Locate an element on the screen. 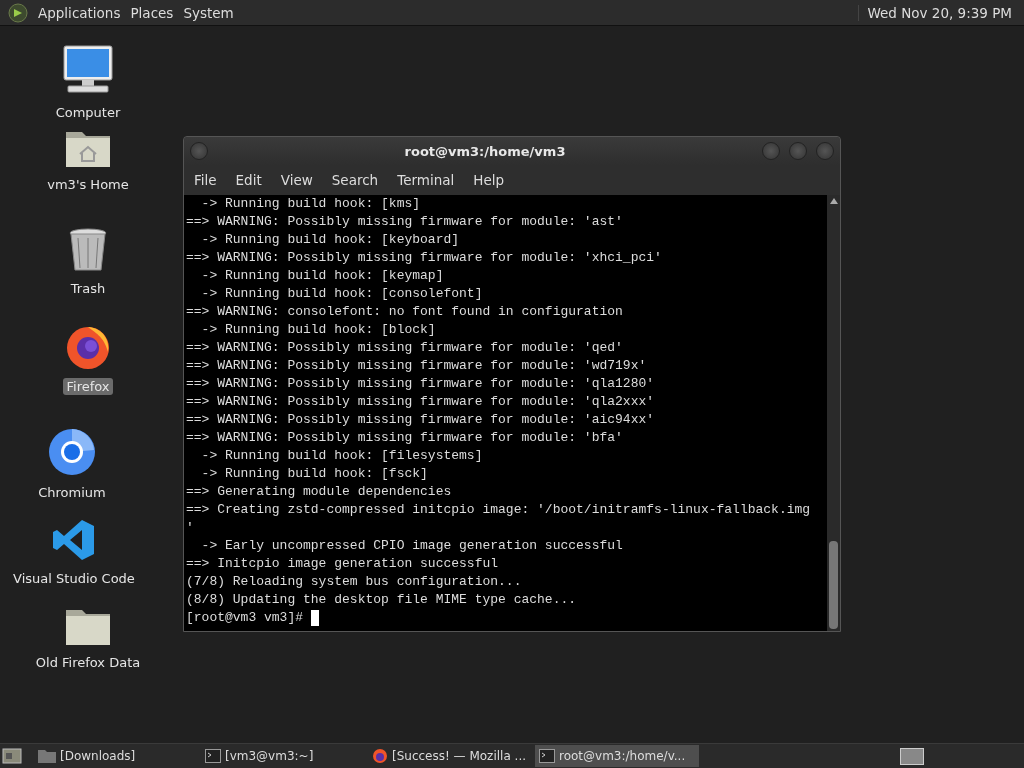  desktop-icon-label: Old Firefox Data is located at coordinates (88, 662).